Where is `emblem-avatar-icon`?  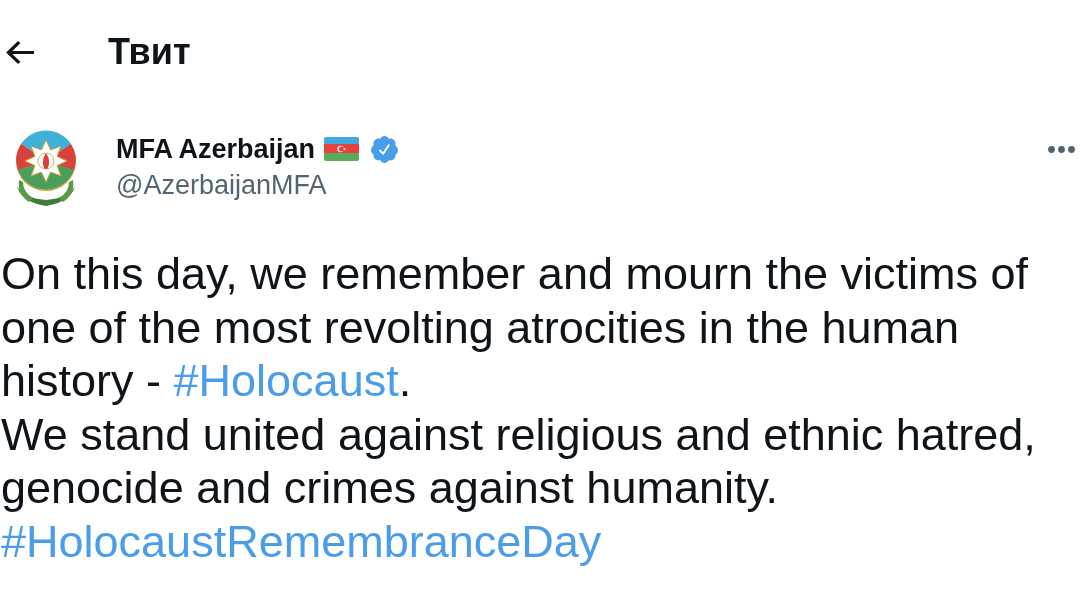 emblem-avatar-icon is located at coordinates (46, 167).